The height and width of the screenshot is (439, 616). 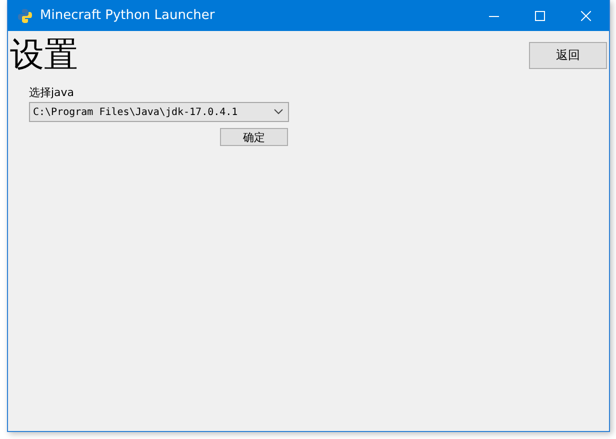 I want to click on confirm-button: 确定, so click(x=254, y=137).